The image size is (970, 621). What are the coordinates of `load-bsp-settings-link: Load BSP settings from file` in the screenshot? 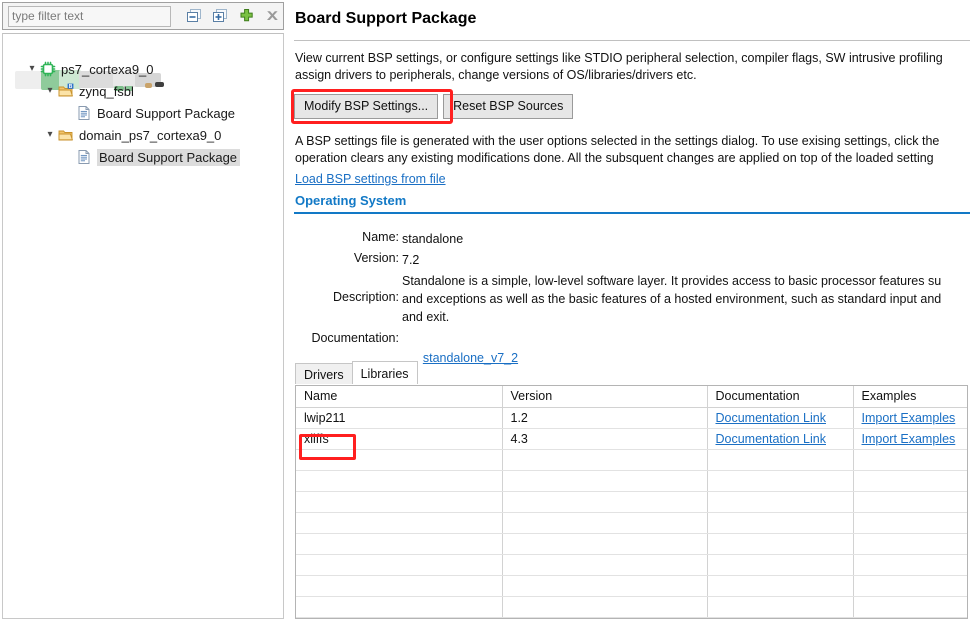 It's located at (370, 179).